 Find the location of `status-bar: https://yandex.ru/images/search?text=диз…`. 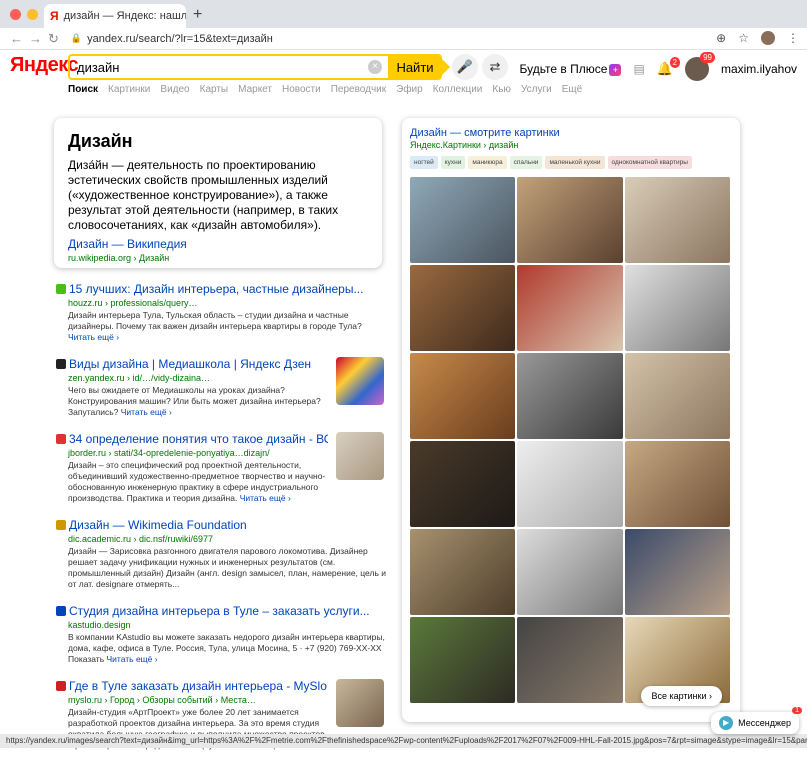

status-bar: https://yandex.ru/images/search?text=диз… is located at coordinates (403, 741).